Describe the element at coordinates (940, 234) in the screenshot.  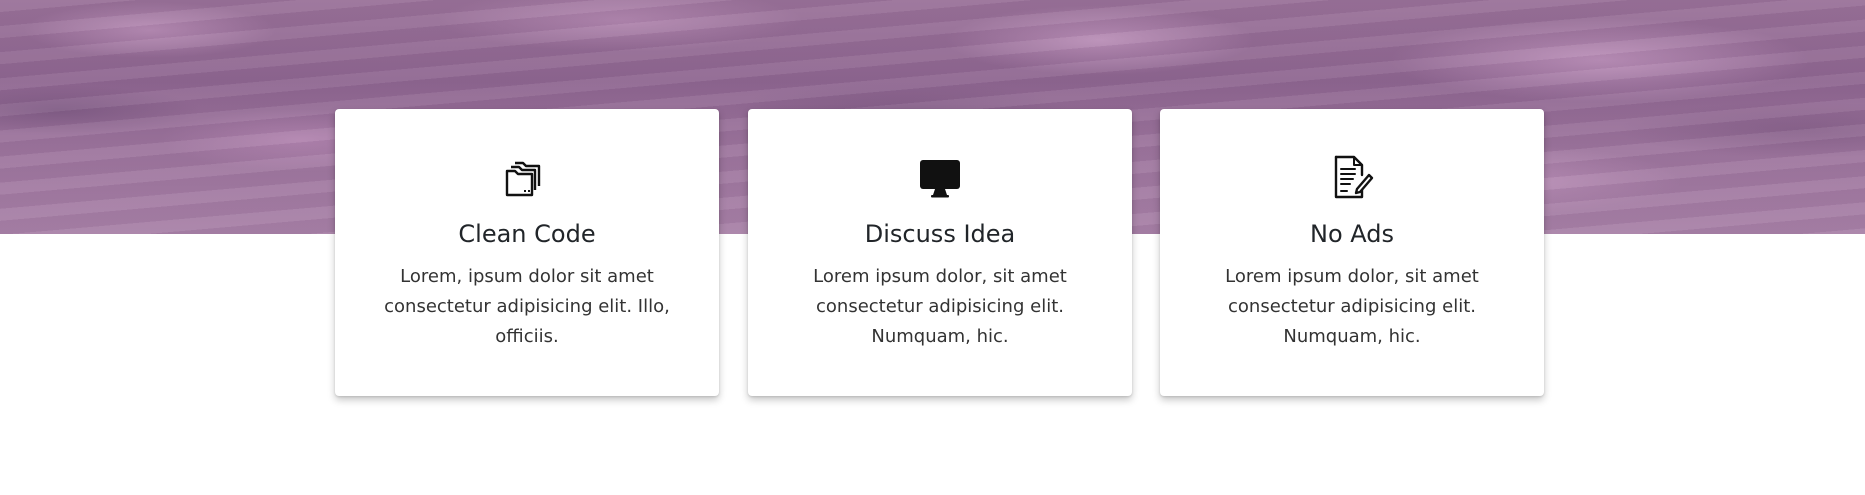
I see `card-title: Discuss Idea` at that location.